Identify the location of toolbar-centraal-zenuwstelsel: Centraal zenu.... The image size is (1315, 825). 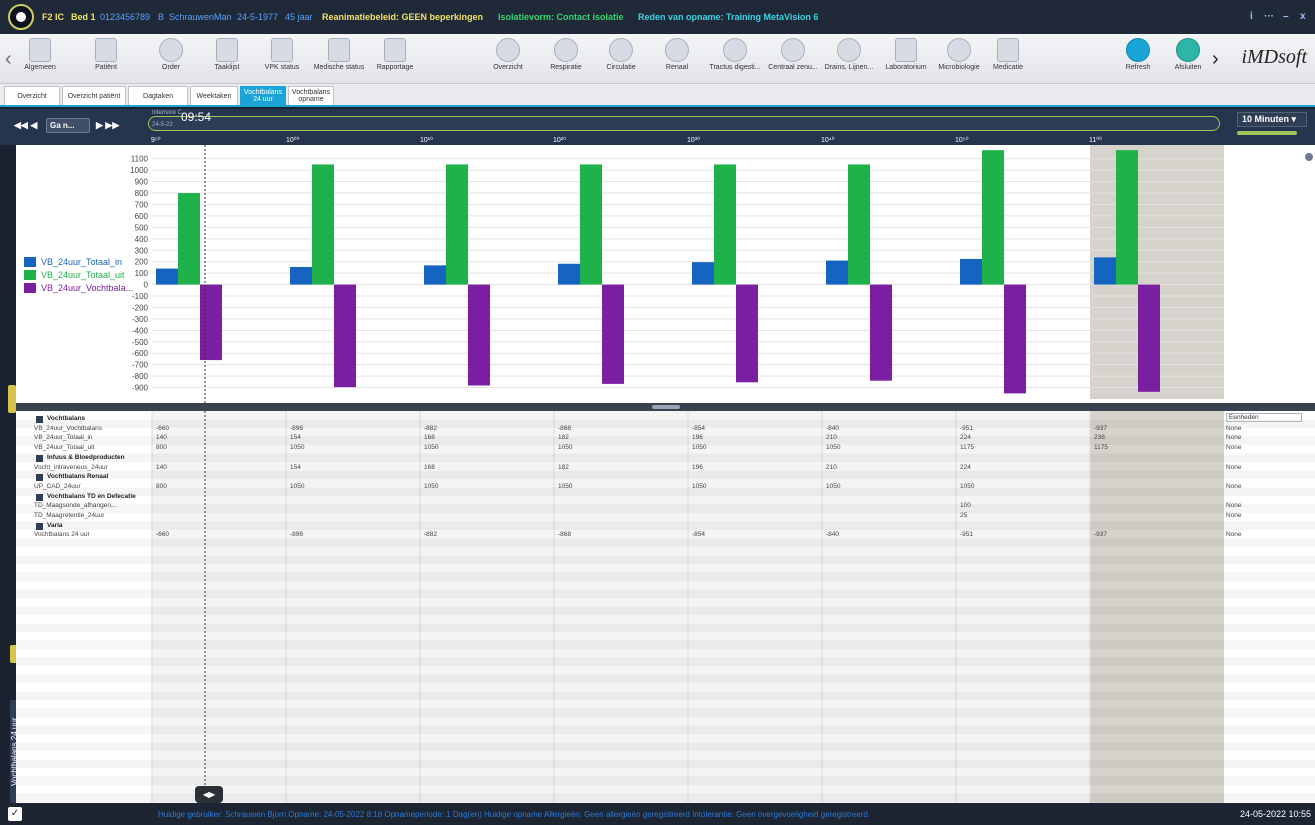
(793, 54).